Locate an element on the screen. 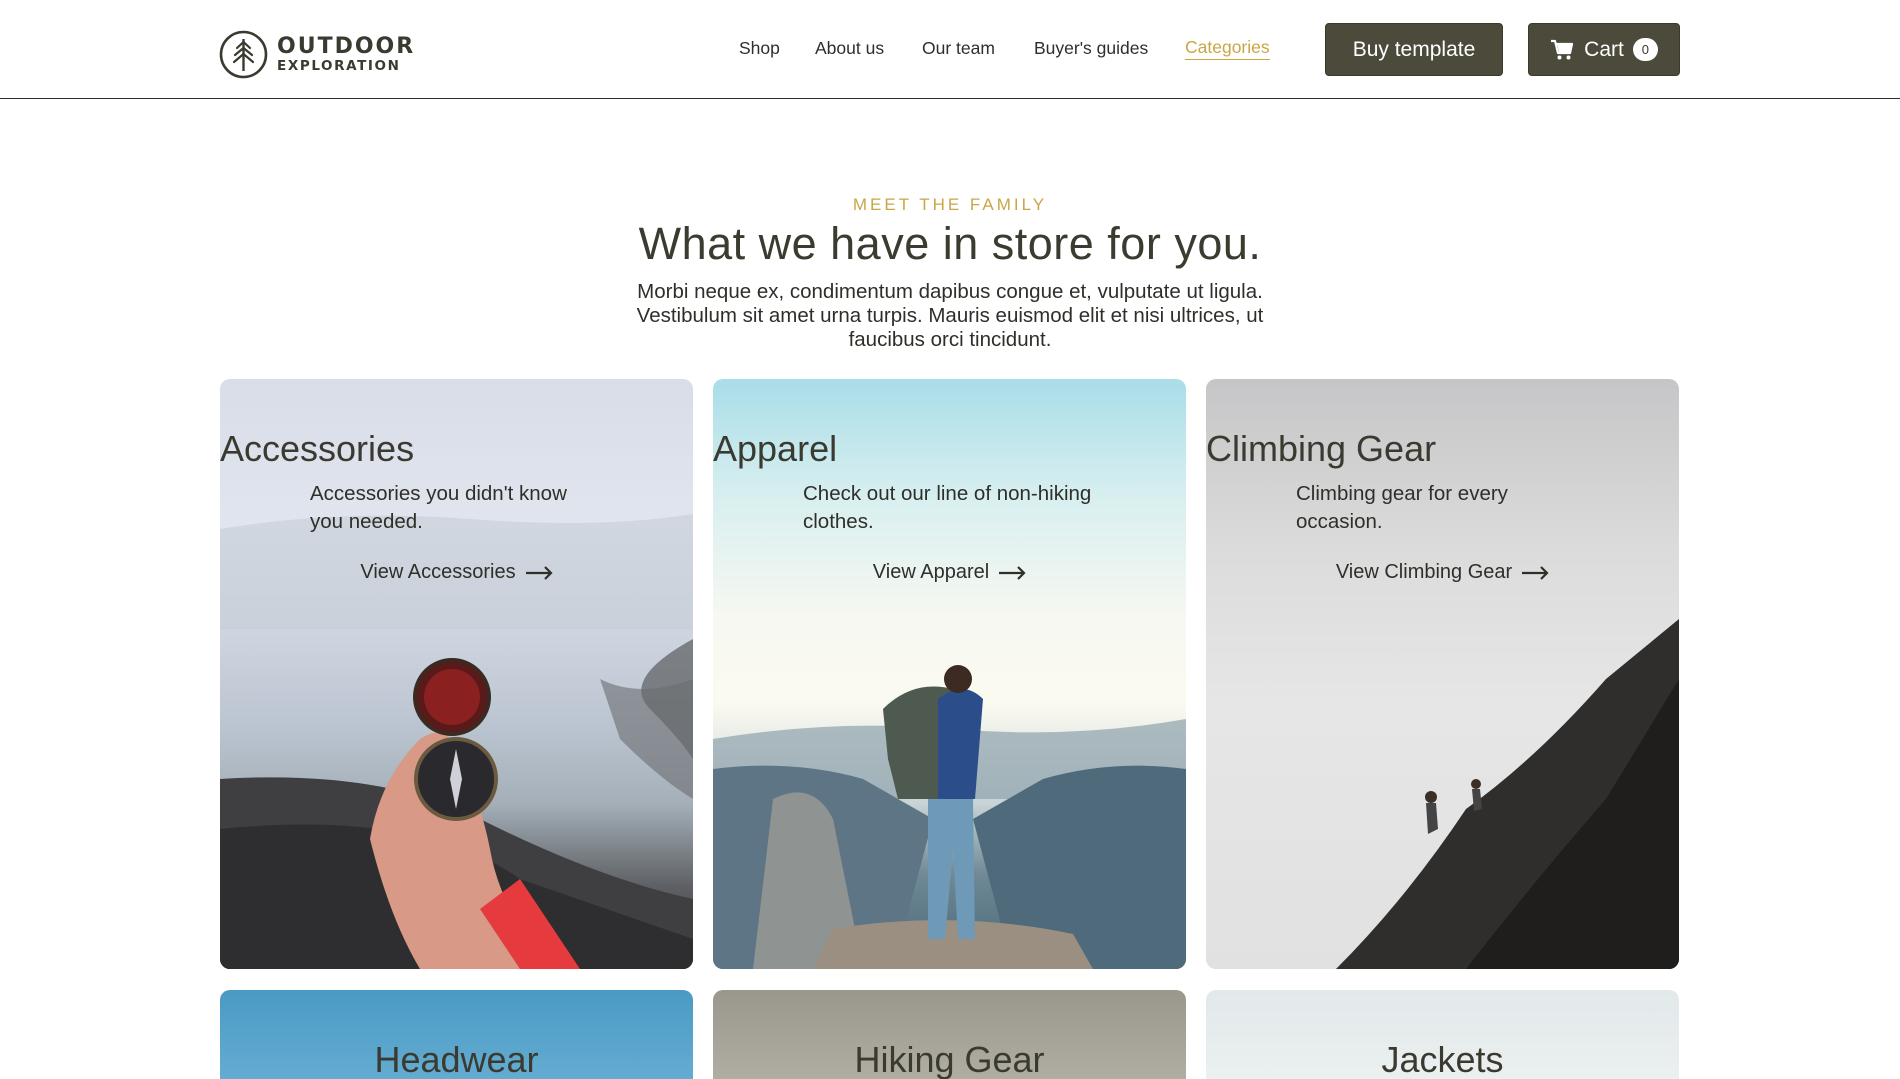 Image resolution: width=1900 pixels, height=1079 pixels. card-title: Climbing Gear is located at coordinates (1321, 448).